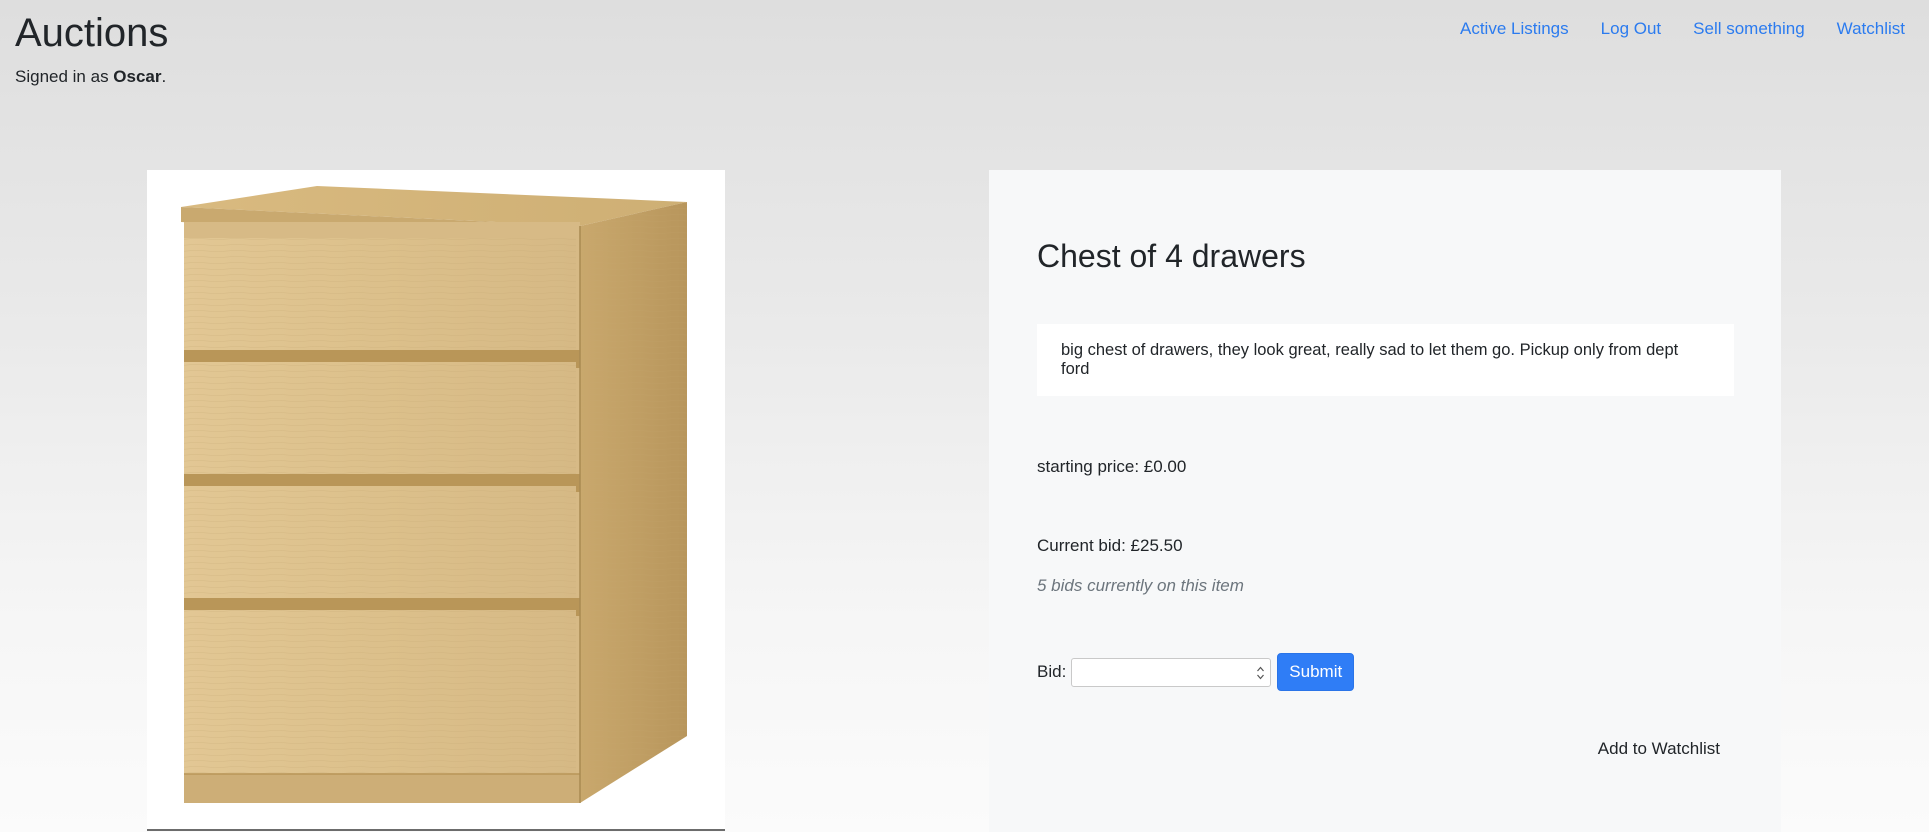 The image size is (1929, 832). Describe the element at coordinates (1171, 256) in the screenshot. I see `listing-title: Chest of 4 drawers` at that location.